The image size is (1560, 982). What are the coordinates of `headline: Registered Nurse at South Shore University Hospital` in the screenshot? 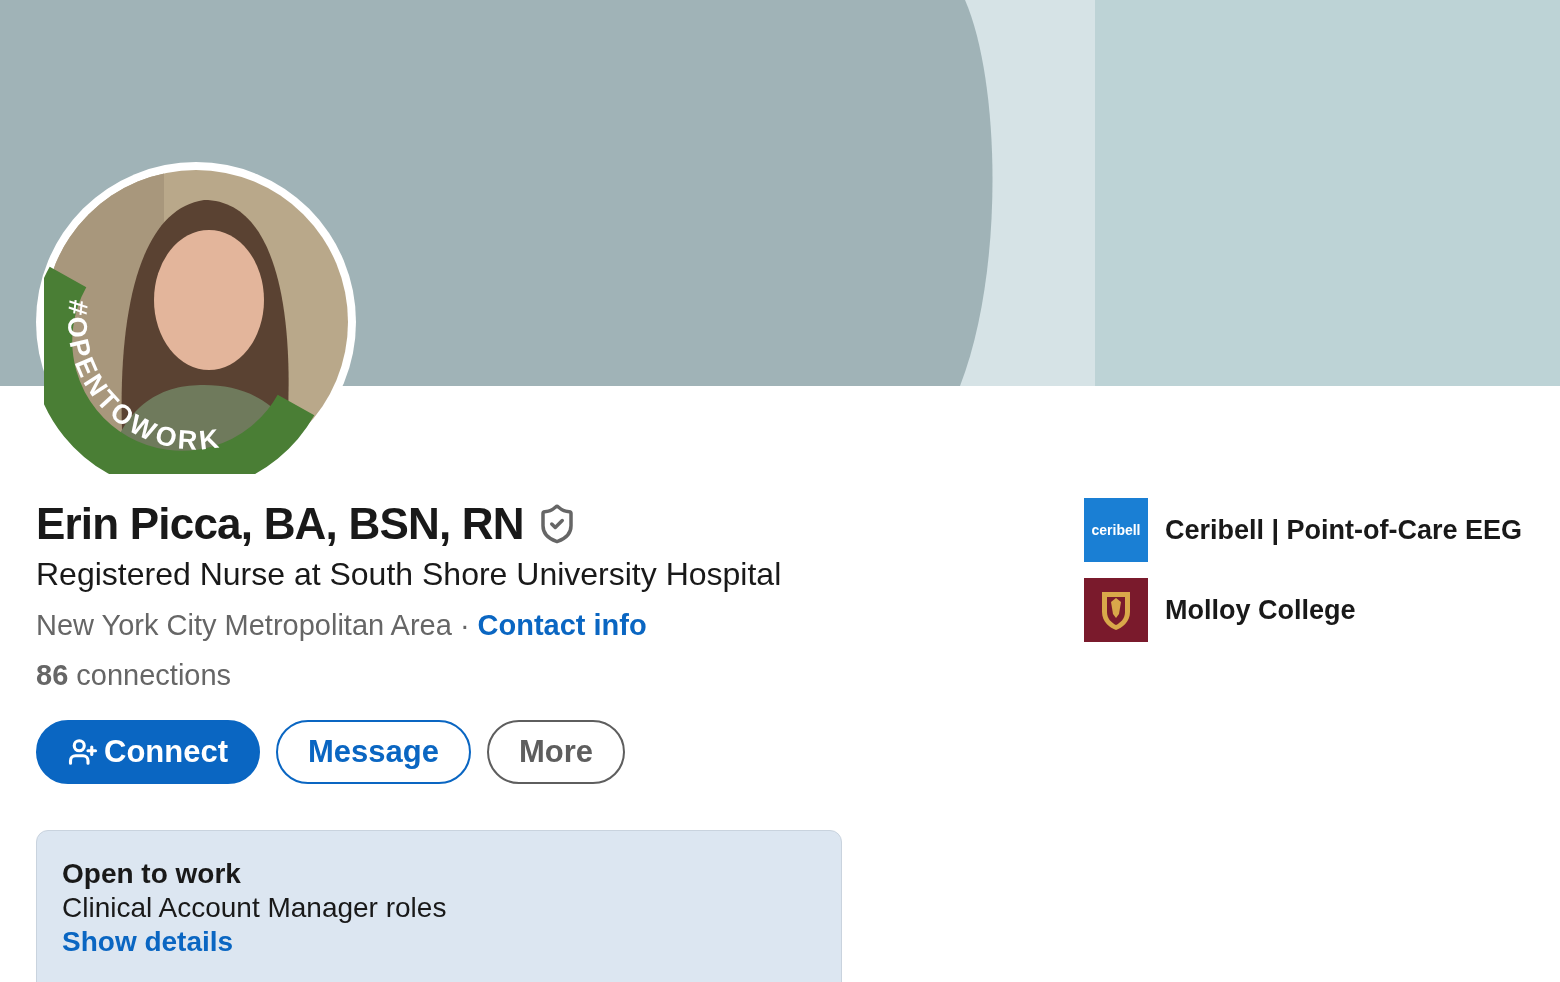 It's located at (409, 574).